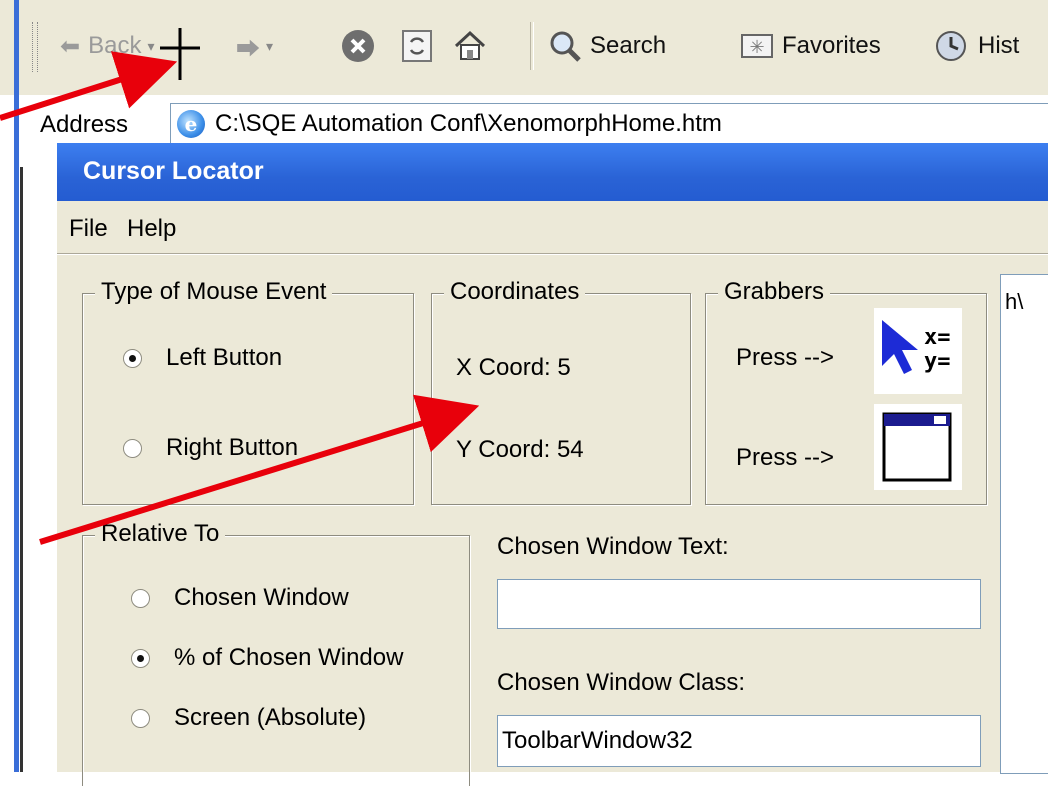 The image size is (1048, 786). I want to click on right-button-label: Right Button, so click(232, 447).